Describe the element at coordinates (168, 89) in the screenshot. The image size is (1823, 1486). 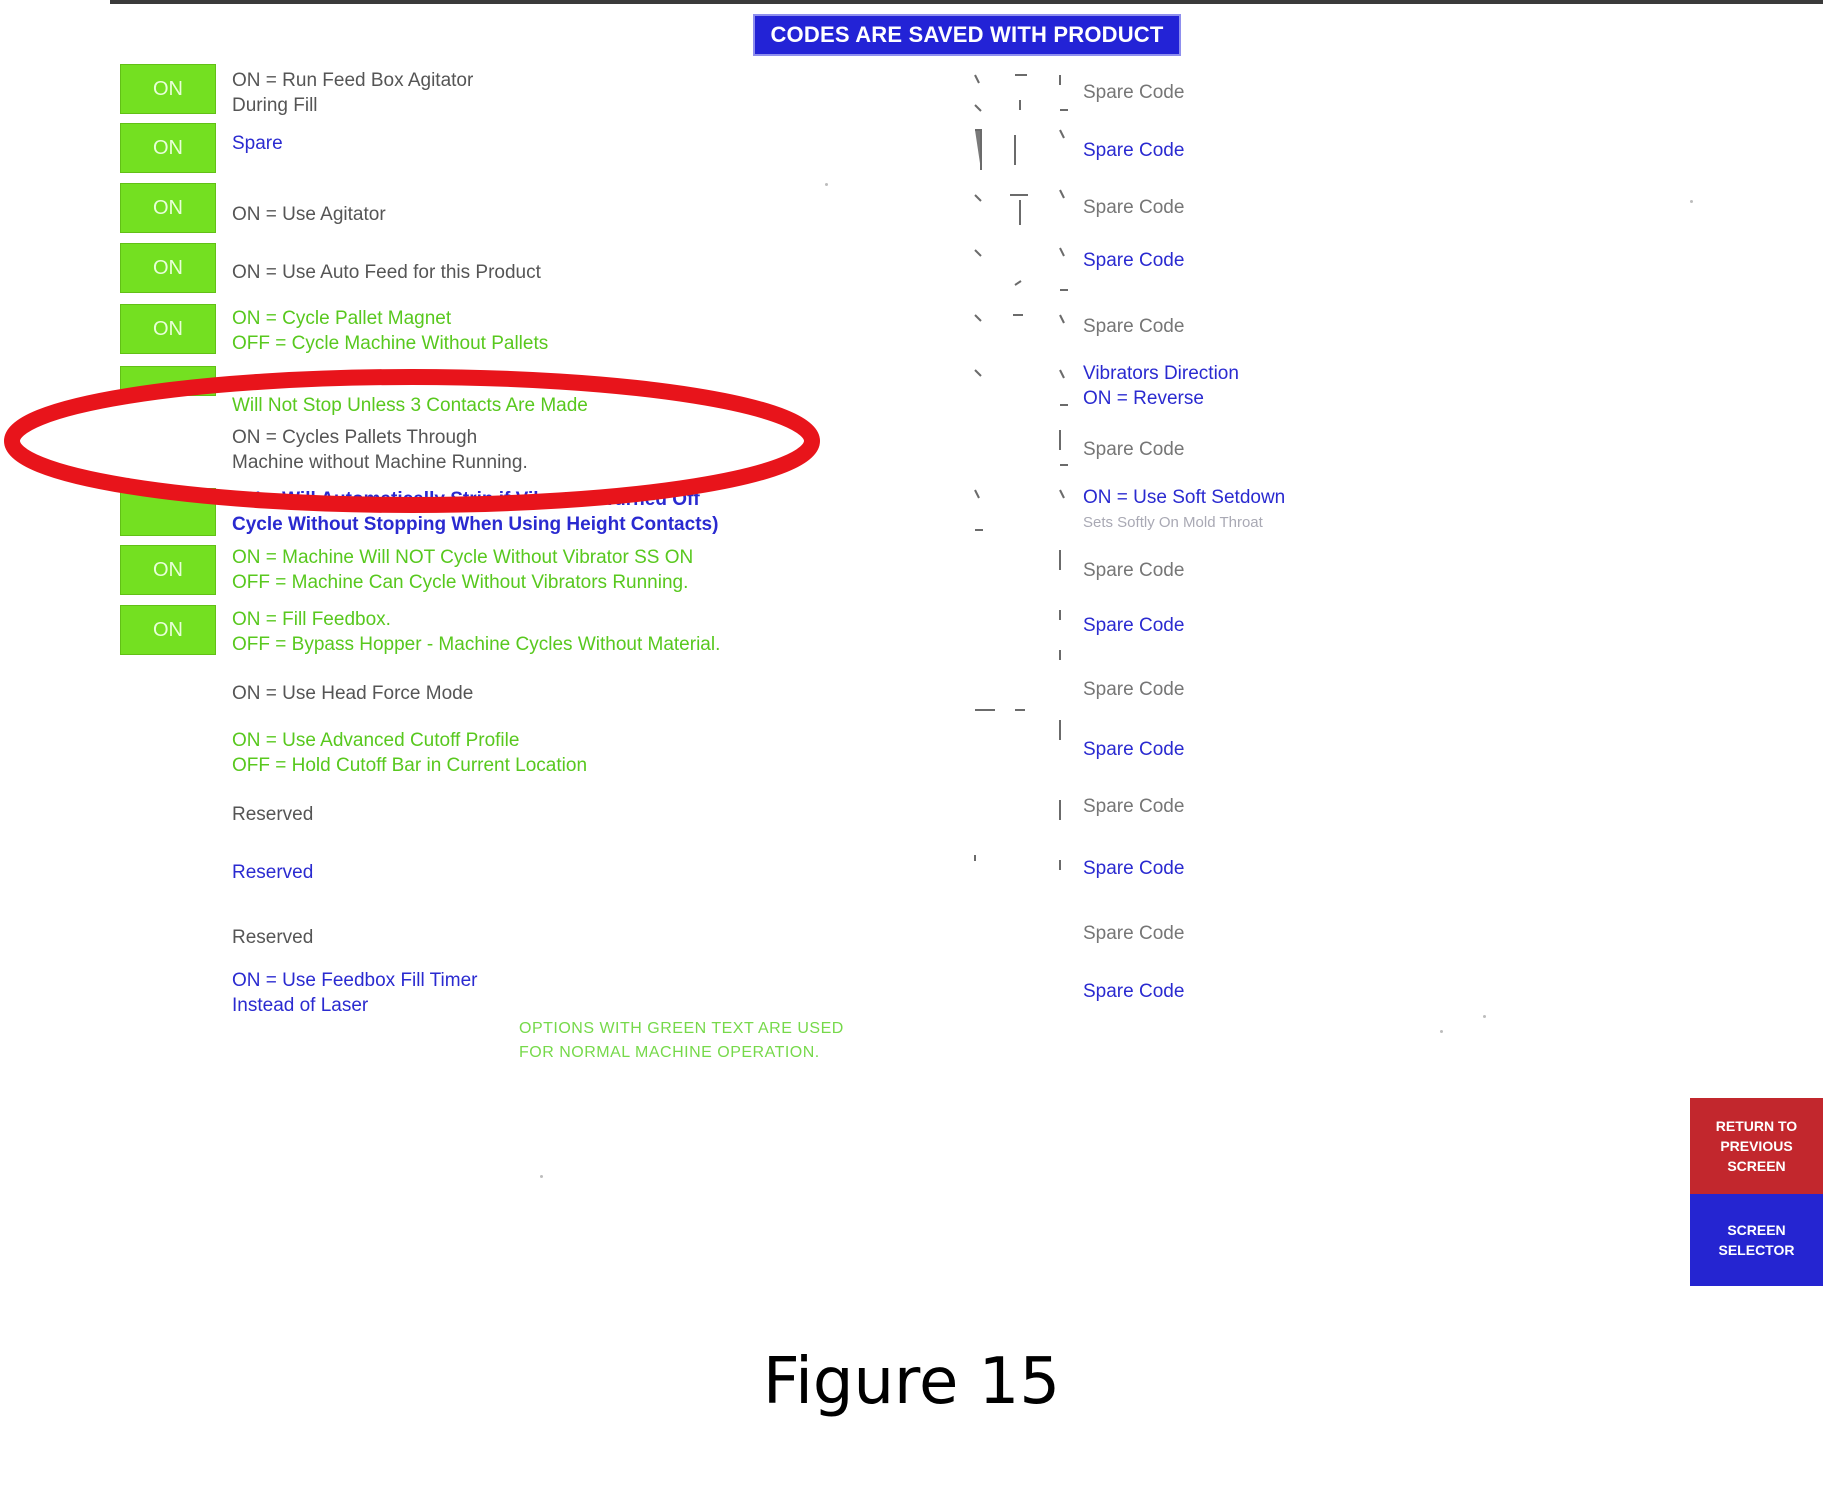
I see `toggle-feedbox-agitator: ON` at that location.